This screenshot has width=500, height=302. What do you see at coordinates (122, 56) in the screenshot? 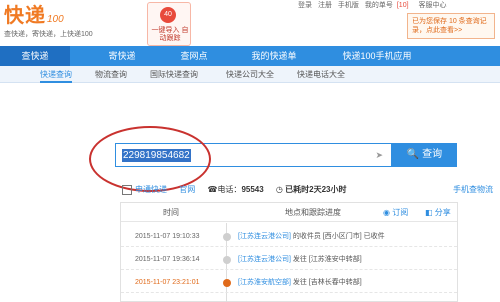
I see `nav-item-send: 寄快递` at bounding box center [122, 56].